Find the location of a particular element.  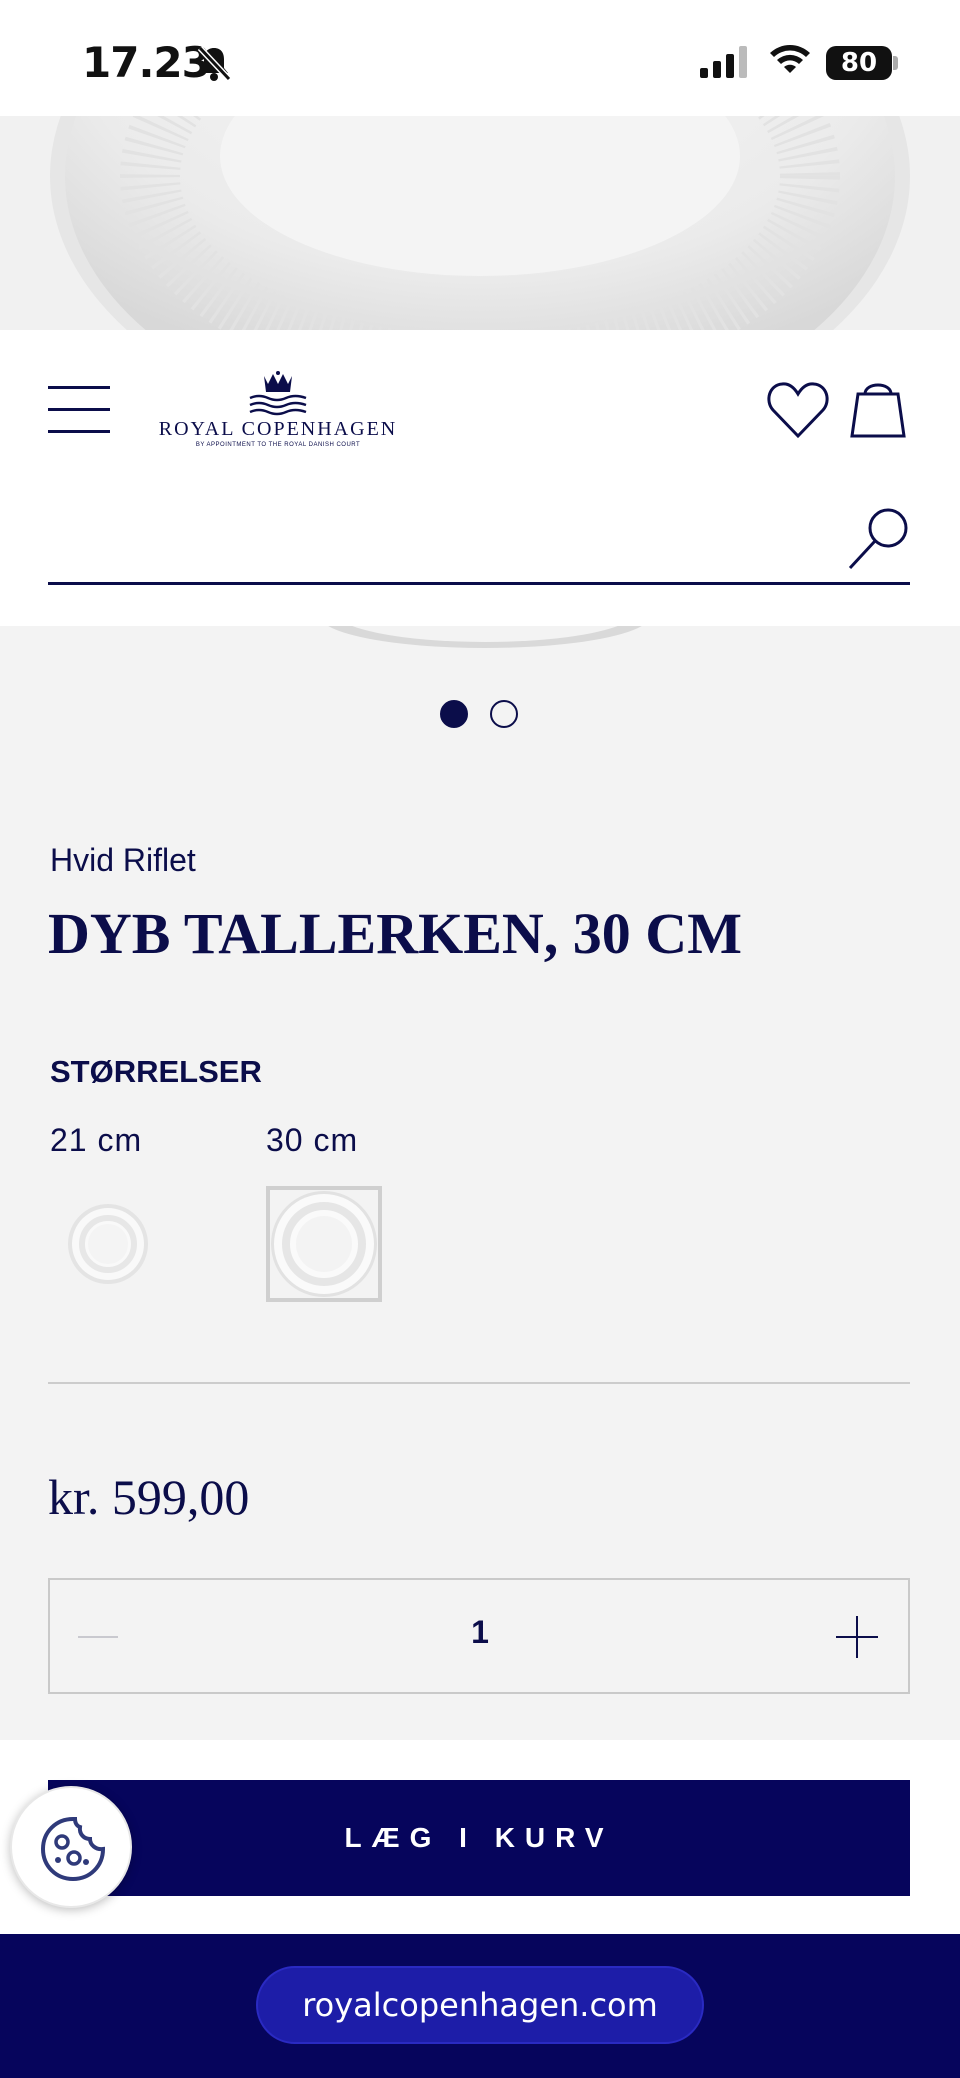

quantity-value: 1 is located at coordinates (480, 1632).